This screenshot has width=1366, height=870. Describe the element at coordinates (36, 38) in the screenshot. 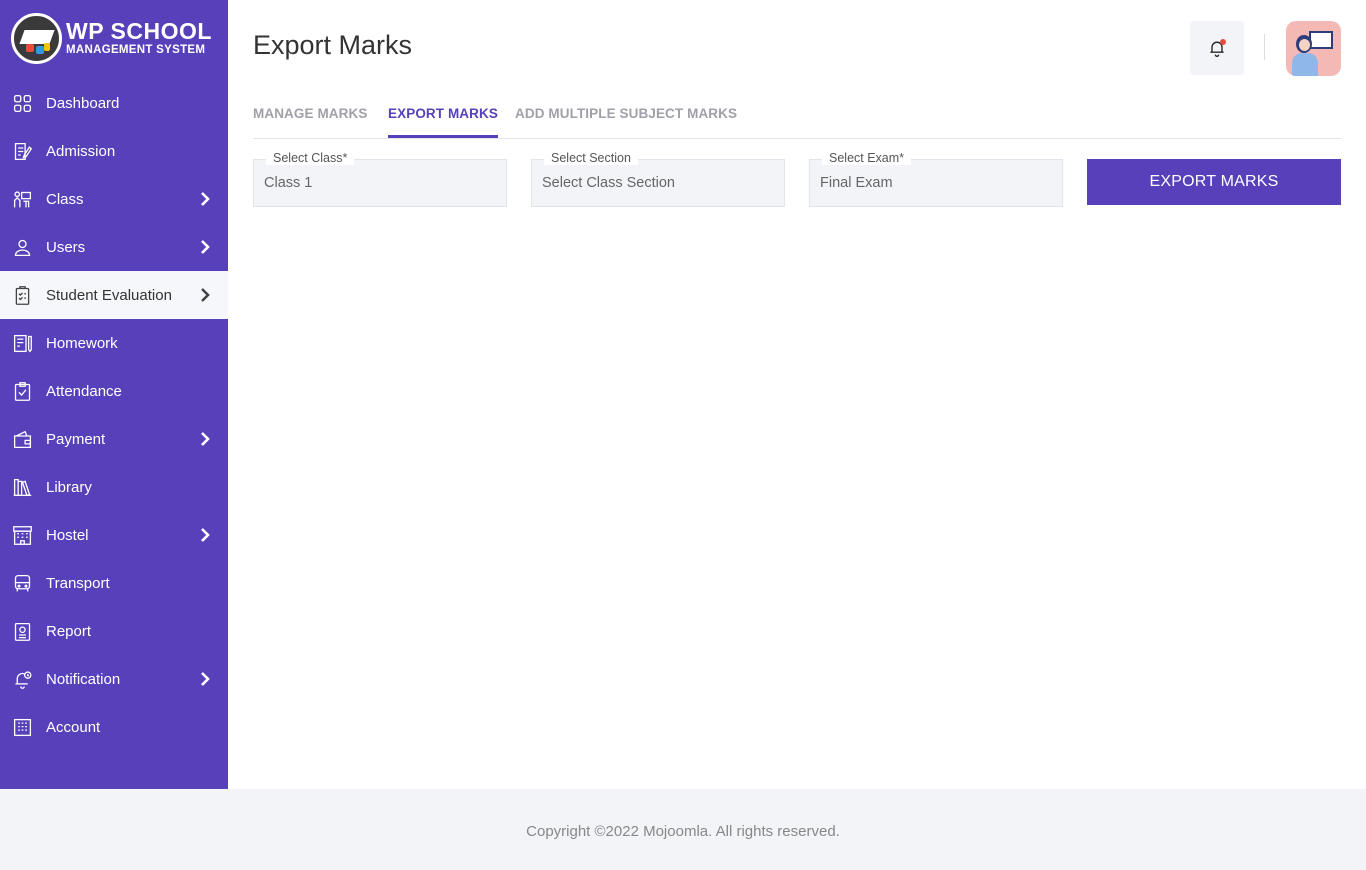

I see `logo-emblem-icon` at that location.